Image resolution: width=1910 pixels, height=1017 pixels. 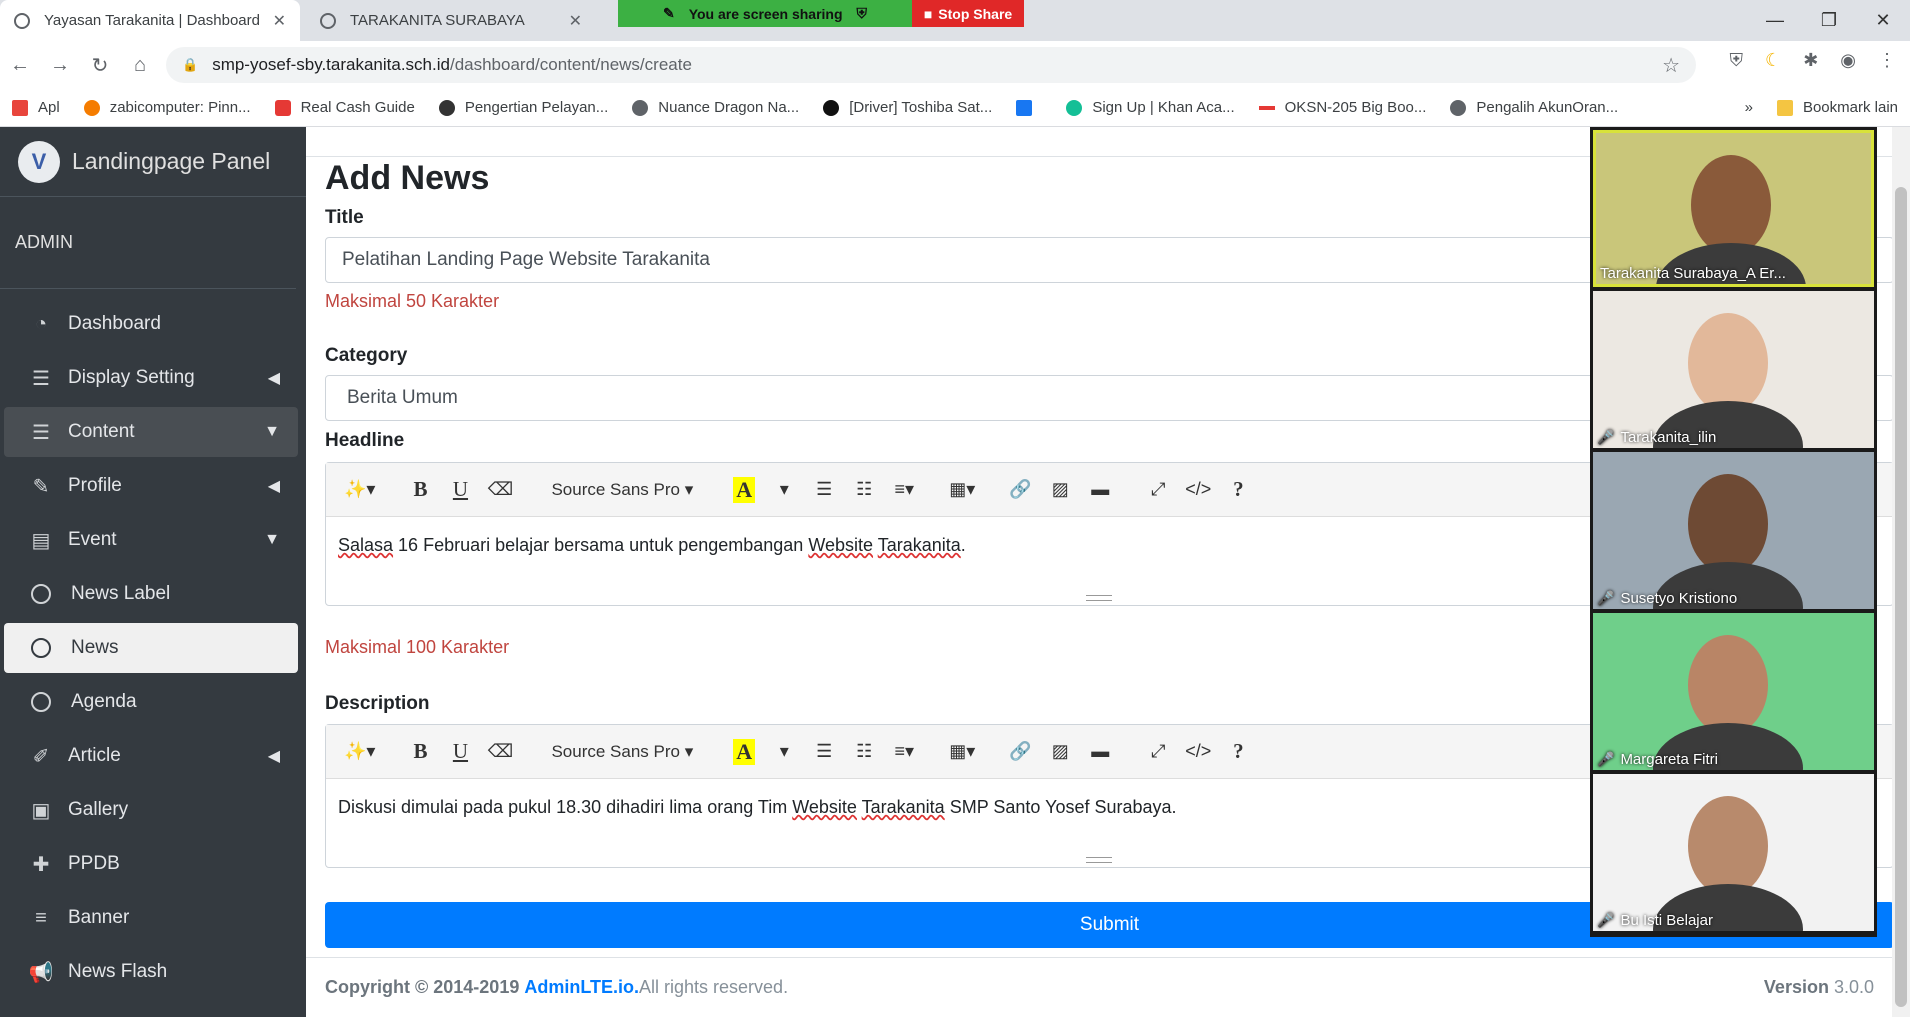 I want to click on page-scrollbar, so click(x=1901, y=572).